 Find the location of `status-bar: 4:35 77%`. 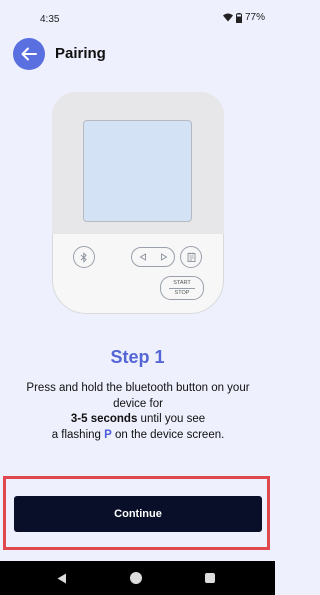

status-bar: 4:35 77% is located at coordinates (137, 15).